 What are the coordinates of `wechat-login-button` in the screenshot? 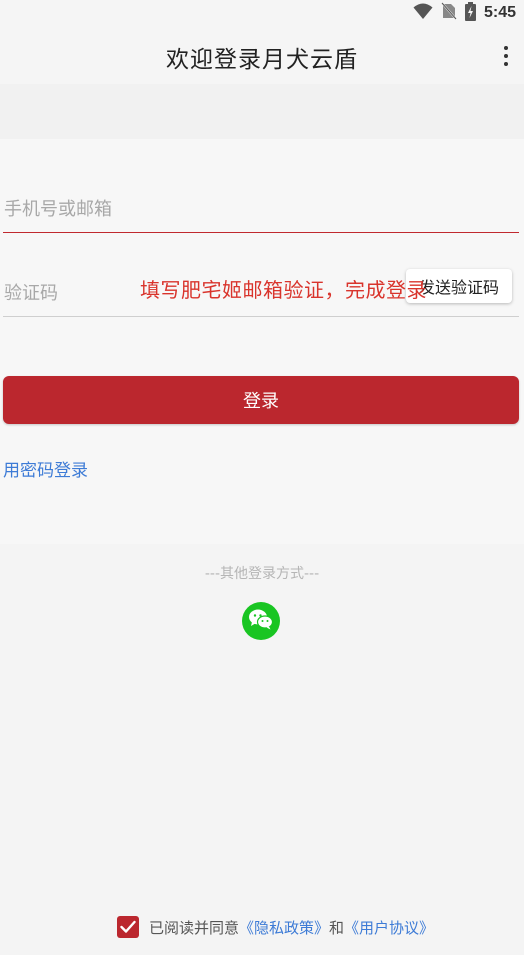 It's located at (261, 621).